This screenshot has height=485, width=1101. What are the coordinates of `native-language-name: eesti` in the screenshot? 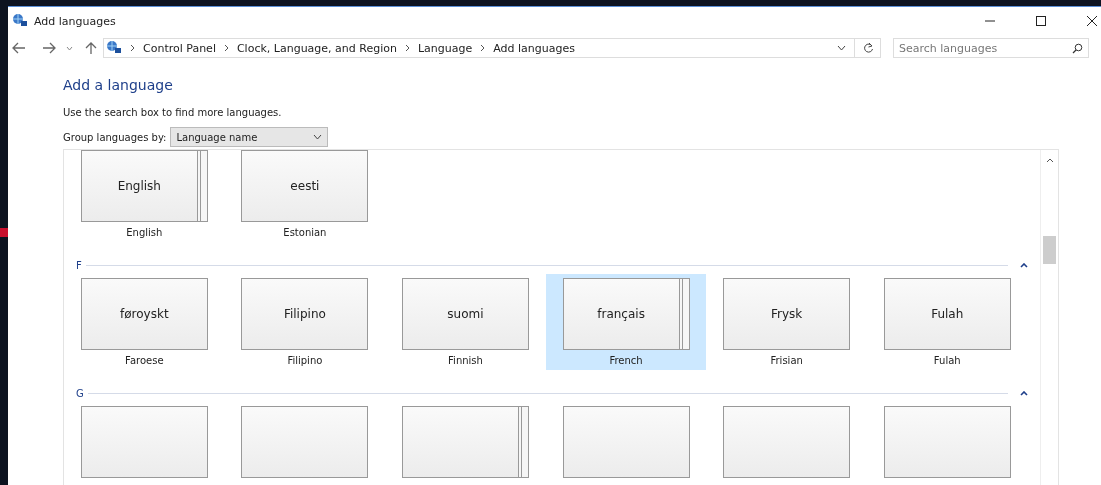 It's located at (305, 186).